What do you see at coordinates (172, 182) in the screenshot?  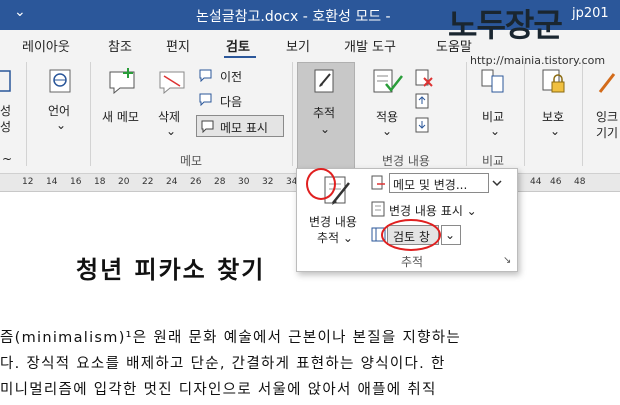 I see `ruler-tick: 24` at bounding box center [172, 182].